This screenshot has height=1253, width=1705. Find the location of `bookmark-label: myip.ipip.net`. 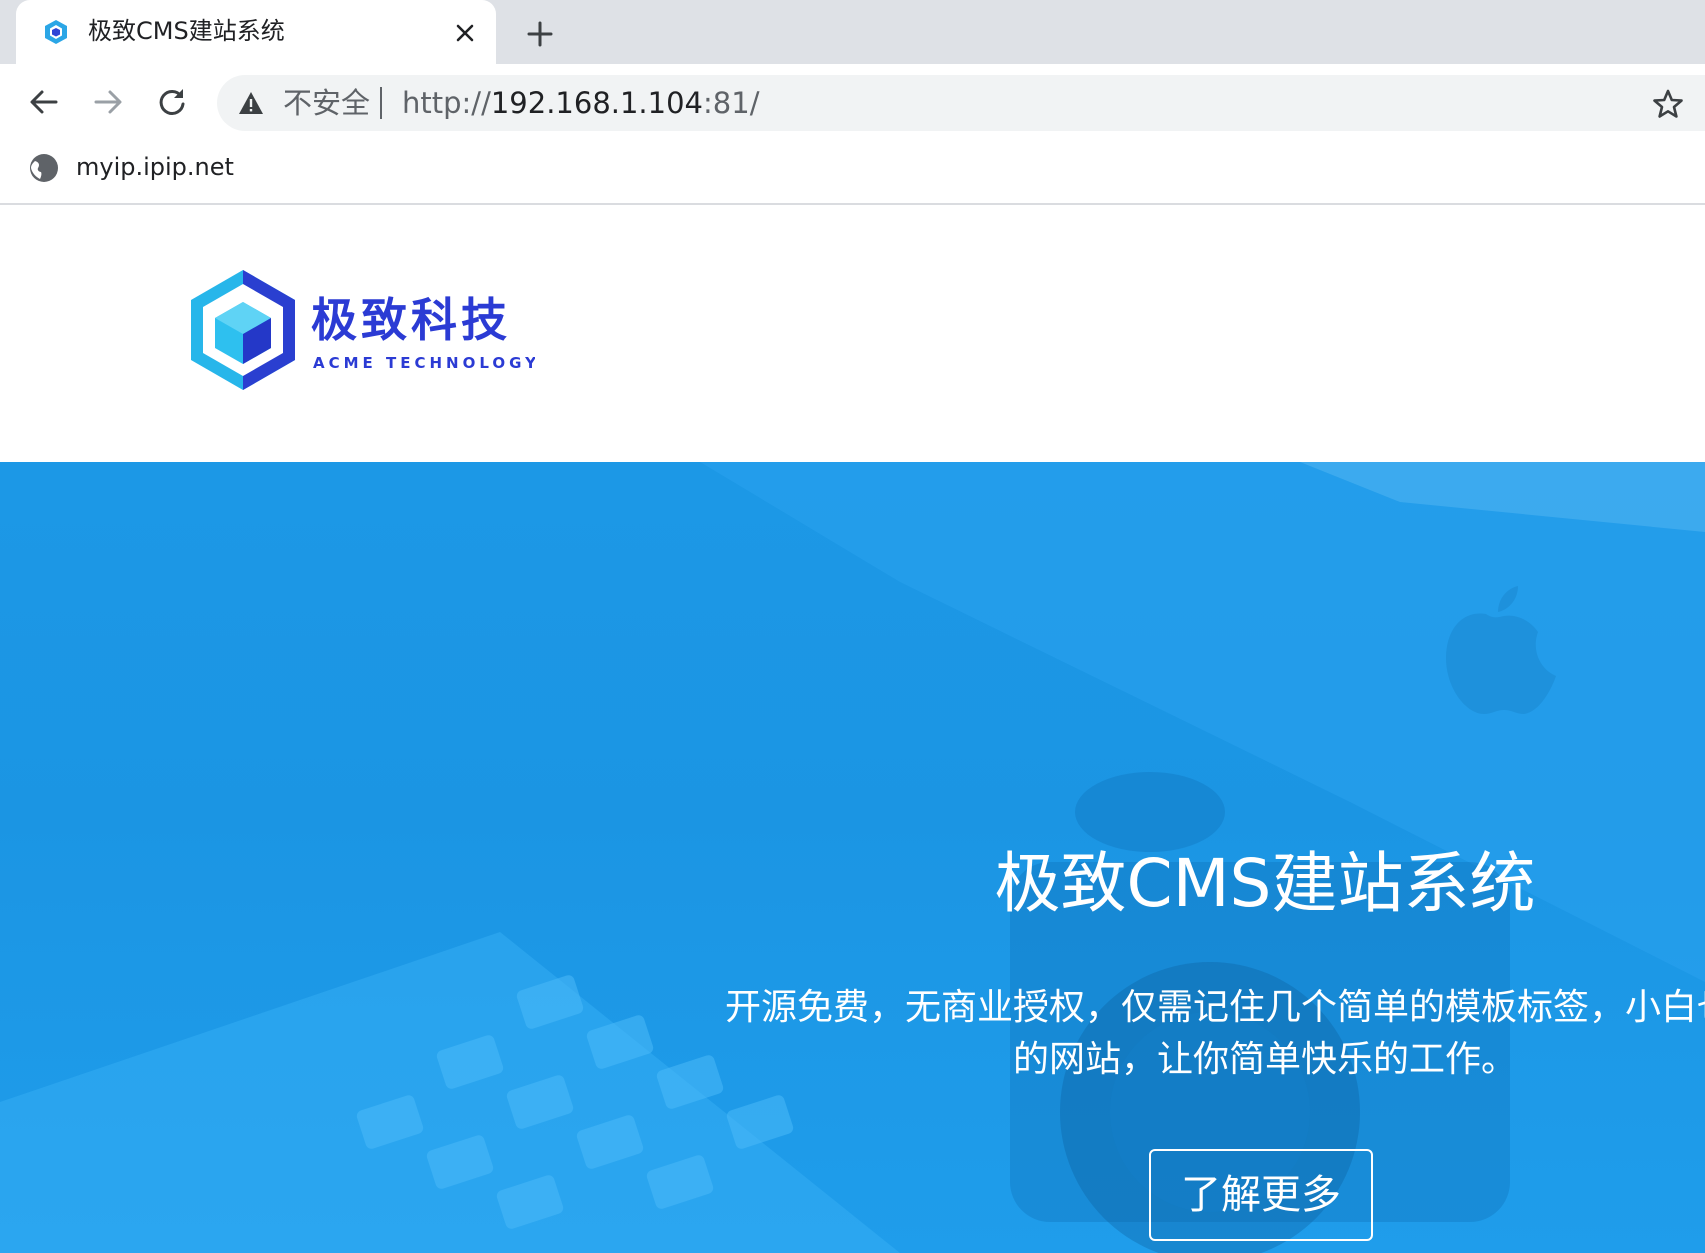

bookmark-label: myip.ipip.net is located at coordinates (155, 167).